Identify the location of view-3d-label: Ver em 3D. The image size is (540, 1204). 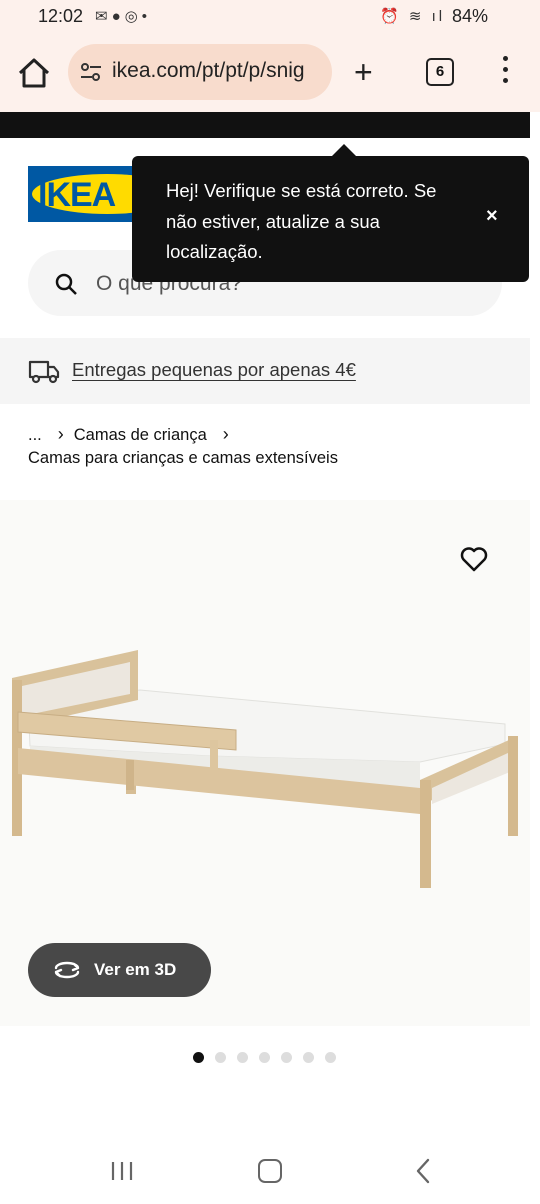
(135, 969).